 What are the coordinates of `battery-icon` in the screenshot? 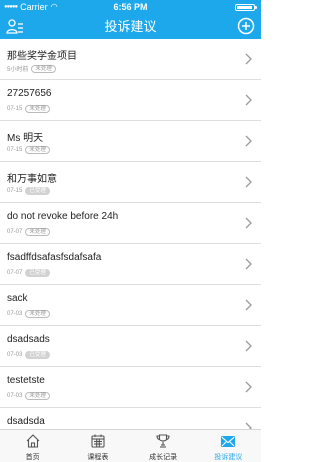 It's located at (246, 7).